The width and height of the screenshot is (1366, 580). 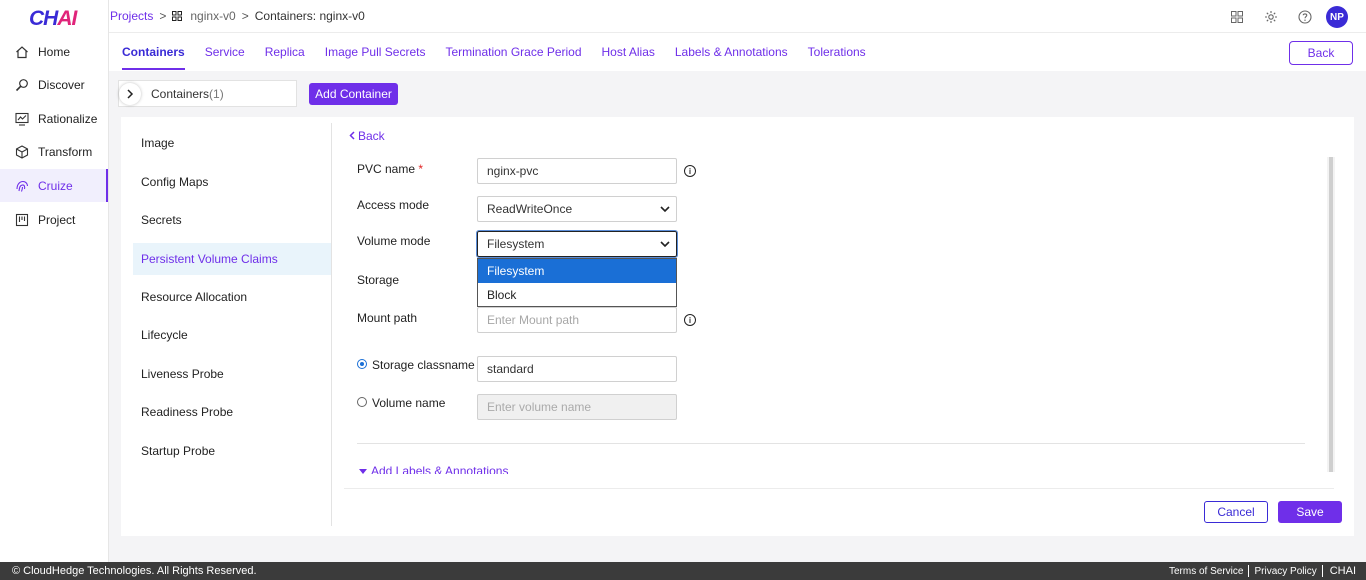 What do you see at coordinates (1310, 512) in the screenshot?
I see `save-button: Save` at bounding box center [1310, 512].